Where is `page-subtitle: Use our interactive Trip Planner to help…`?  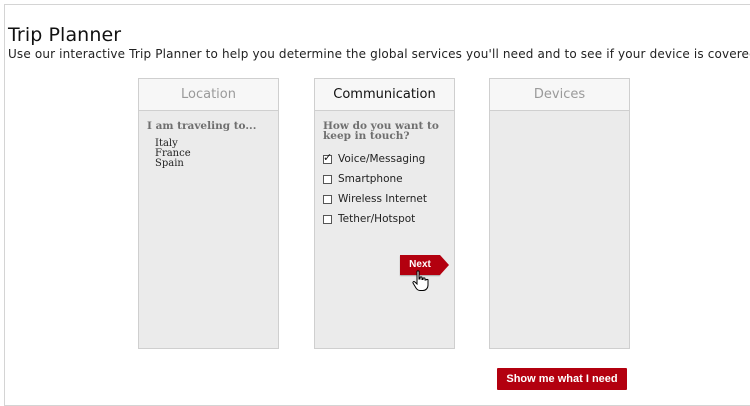 page-subtitle: Use our interactive Trip Planner to help… is located at coordinates (379, 54).